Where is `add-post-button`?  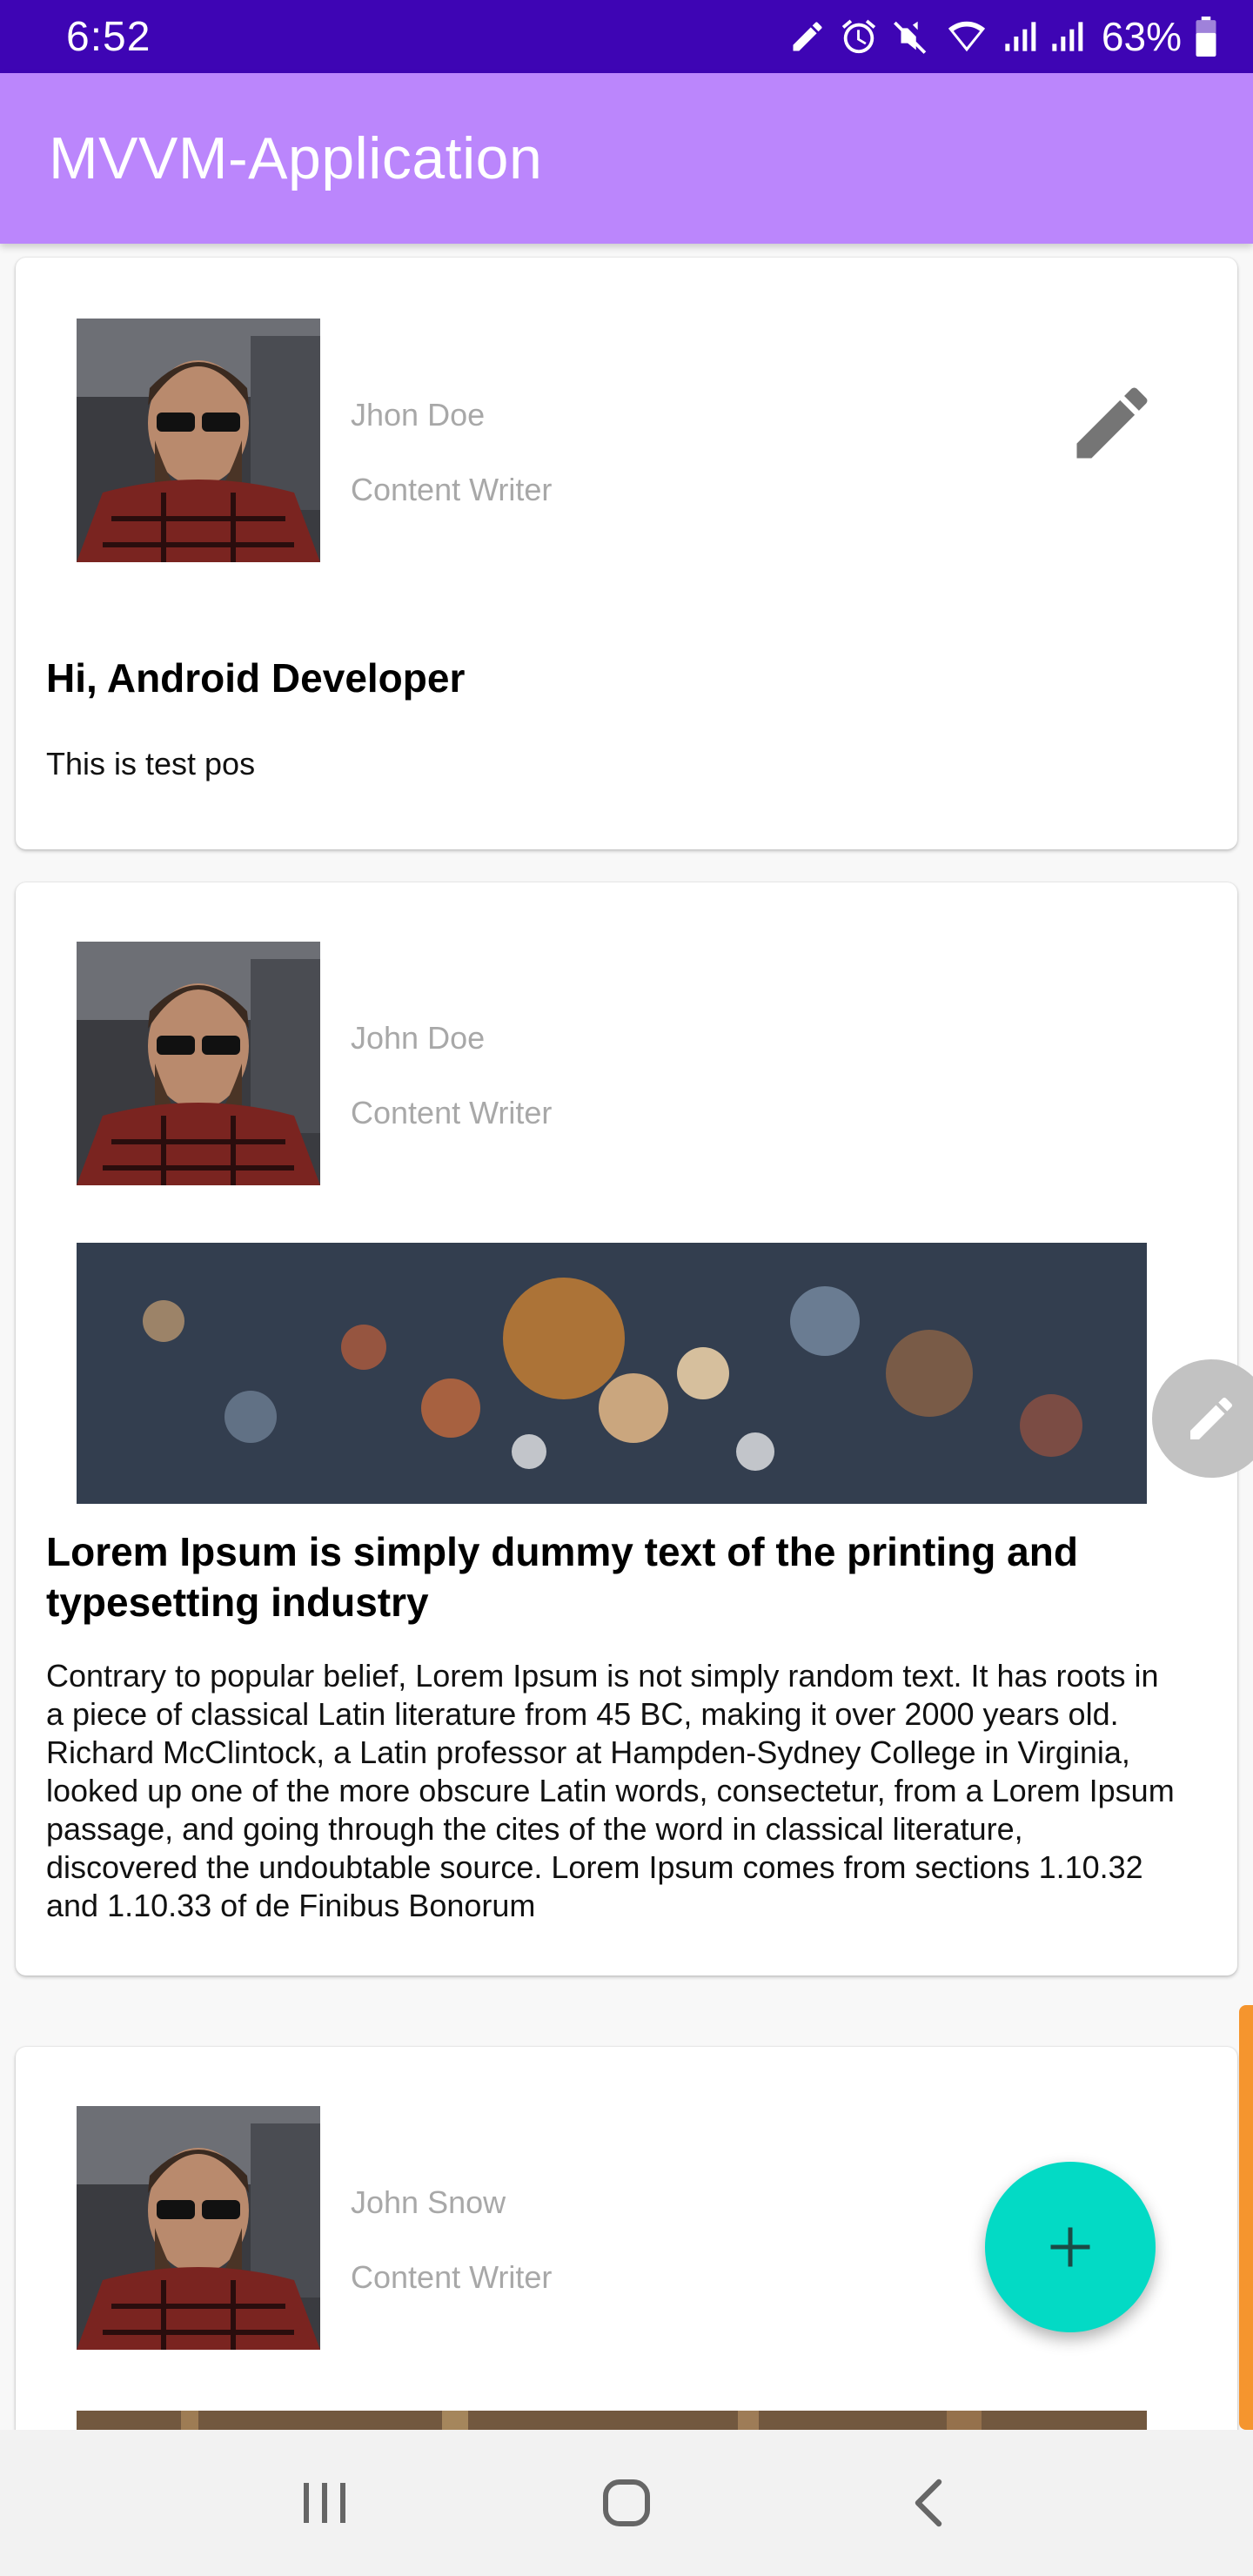 add-post-button is located at coordinates (1070, 2247).